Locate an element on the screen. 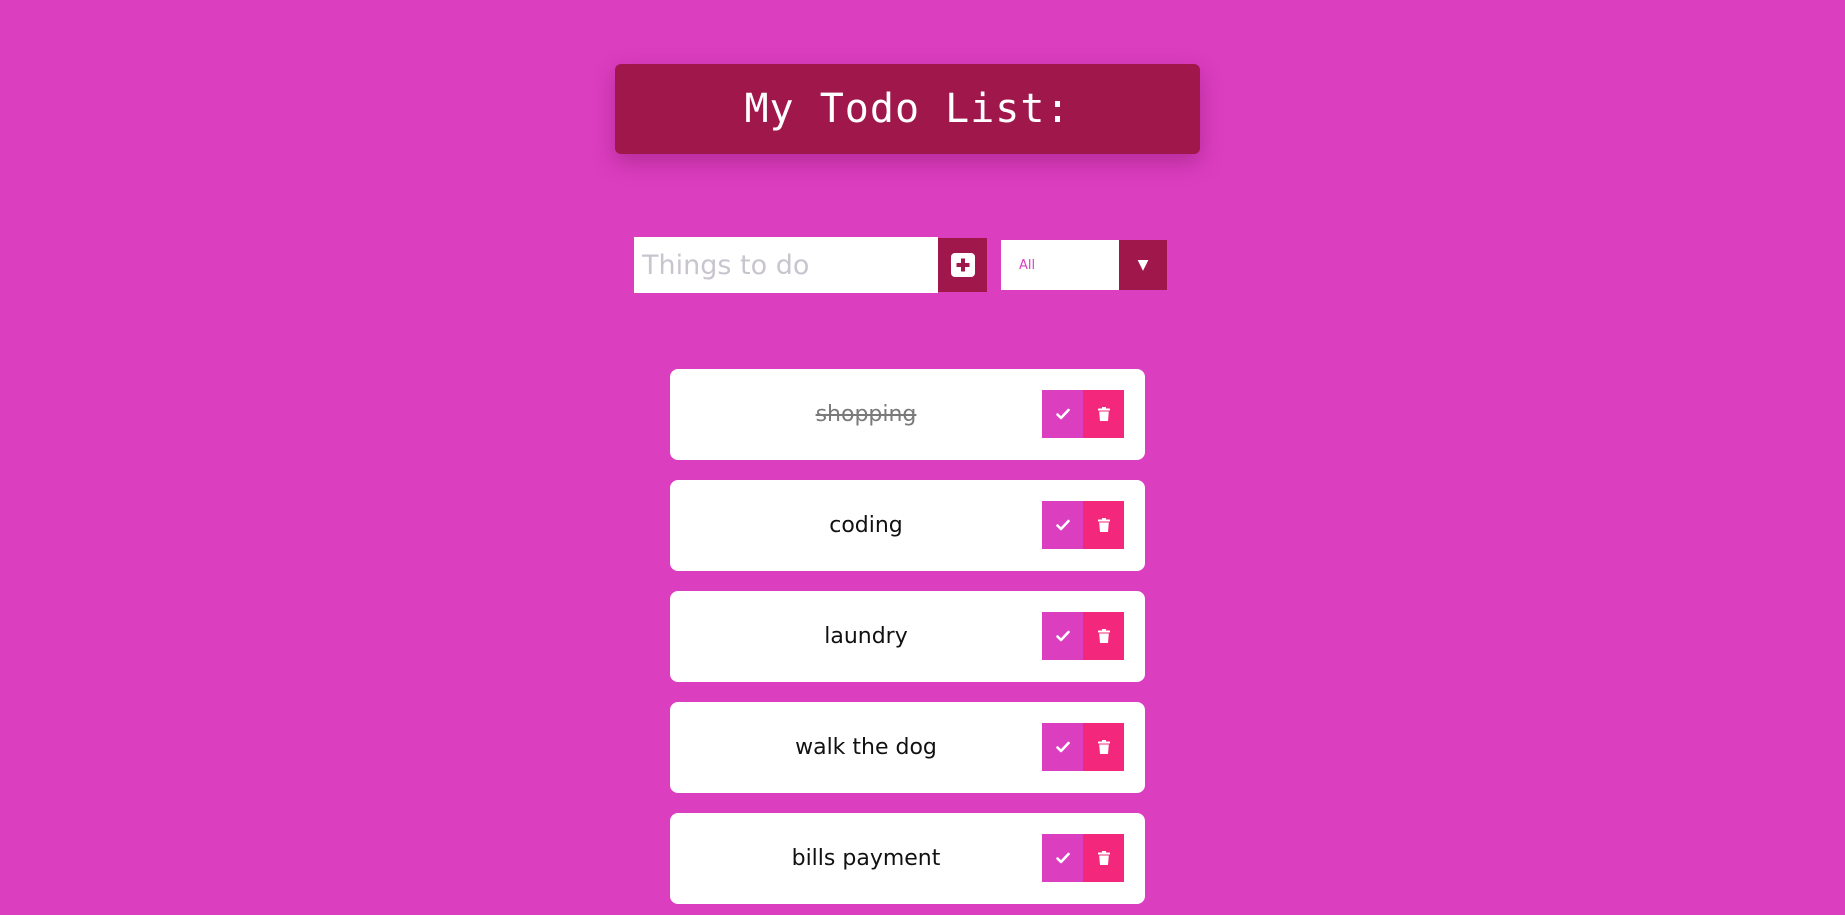  todo-text: coding is located at coordinates (866, 525).